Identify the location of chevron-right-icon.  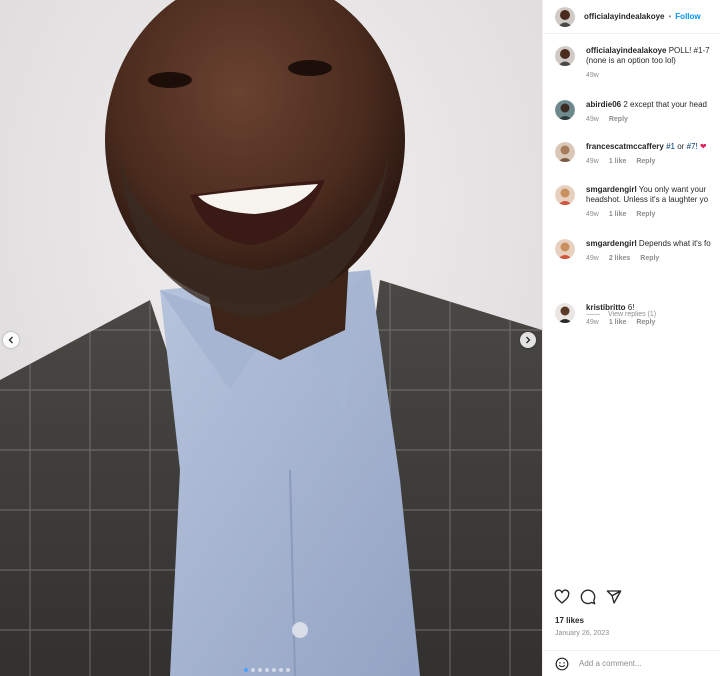
(528, 340).